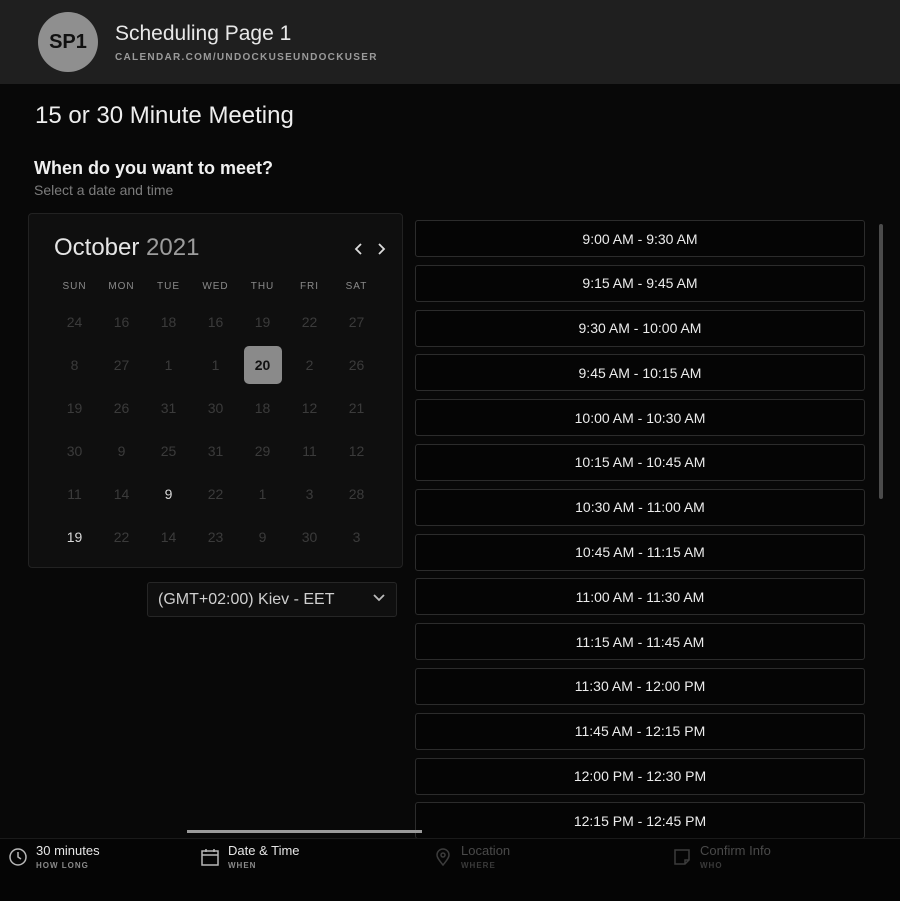 This screenshot has width=900, height=901. I want to click on calendar-day: 14, so click(121, 493).